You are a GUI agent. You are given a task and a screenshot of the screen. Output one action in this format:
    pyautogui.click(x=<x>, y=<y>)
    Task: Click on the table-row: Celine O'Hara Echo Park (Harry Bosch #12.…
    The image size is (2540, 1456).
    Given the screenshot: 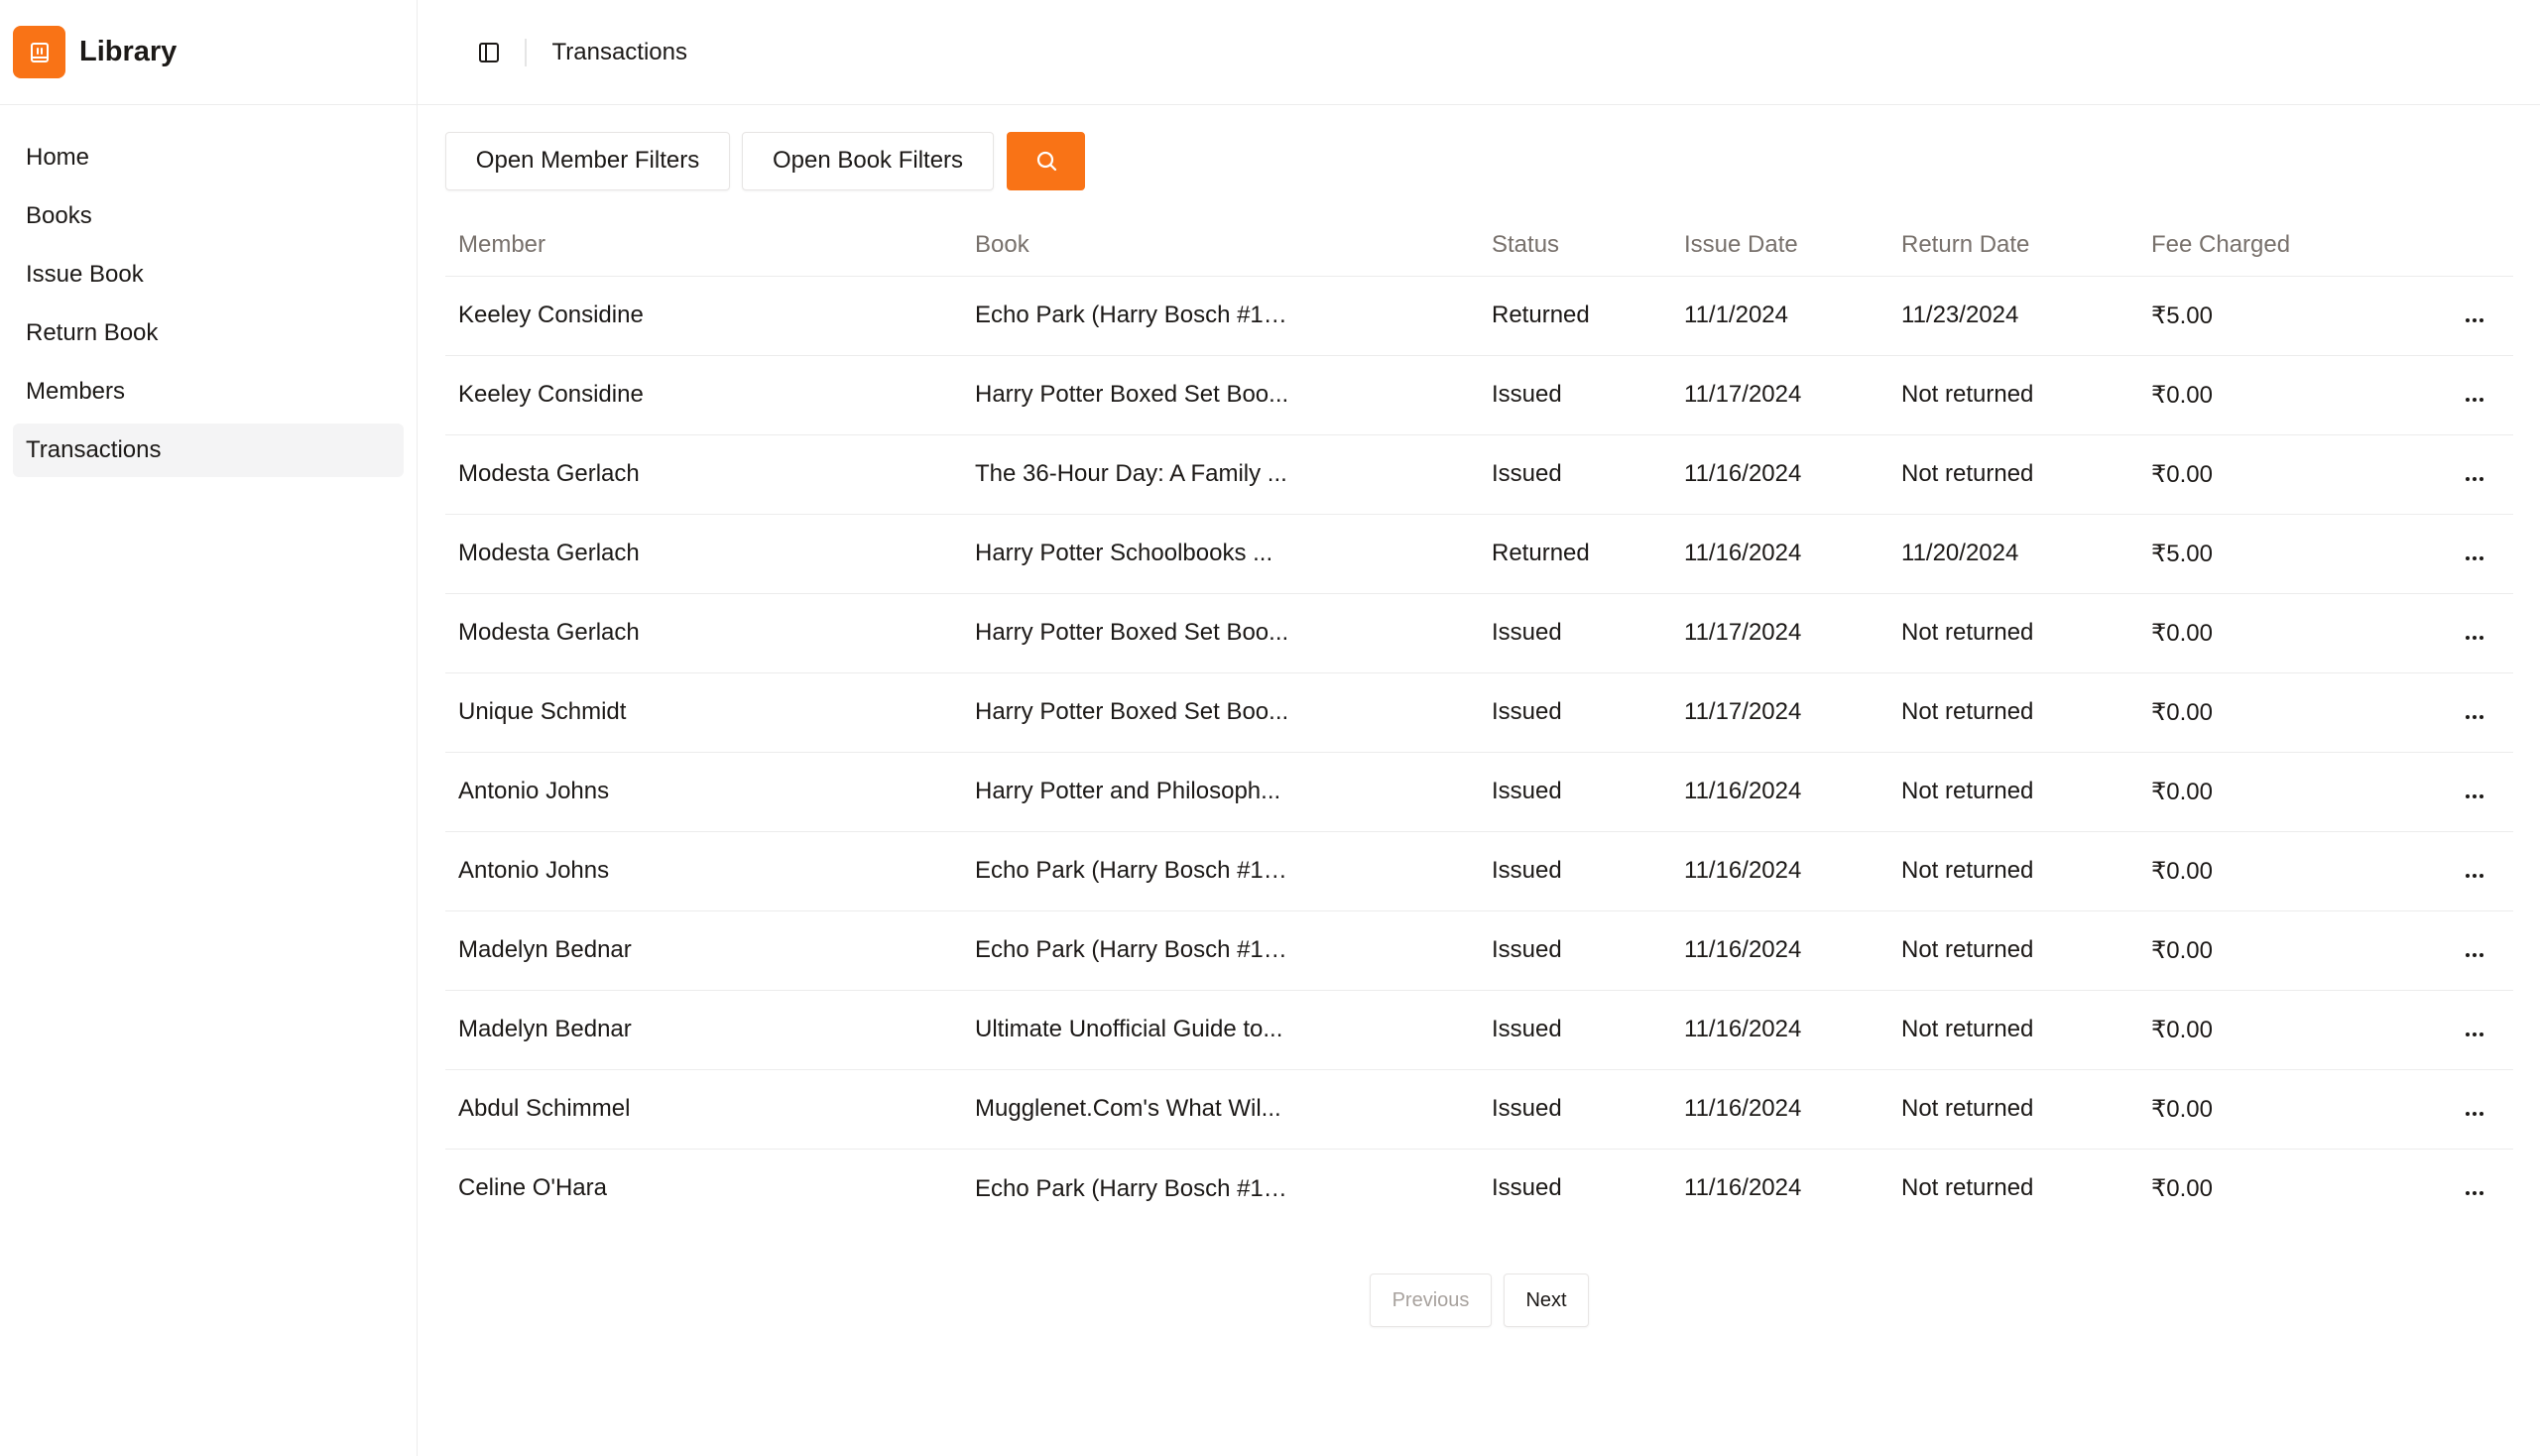 What is the action you would take?
    pyautogui.click(x=1479, y=1188)
    